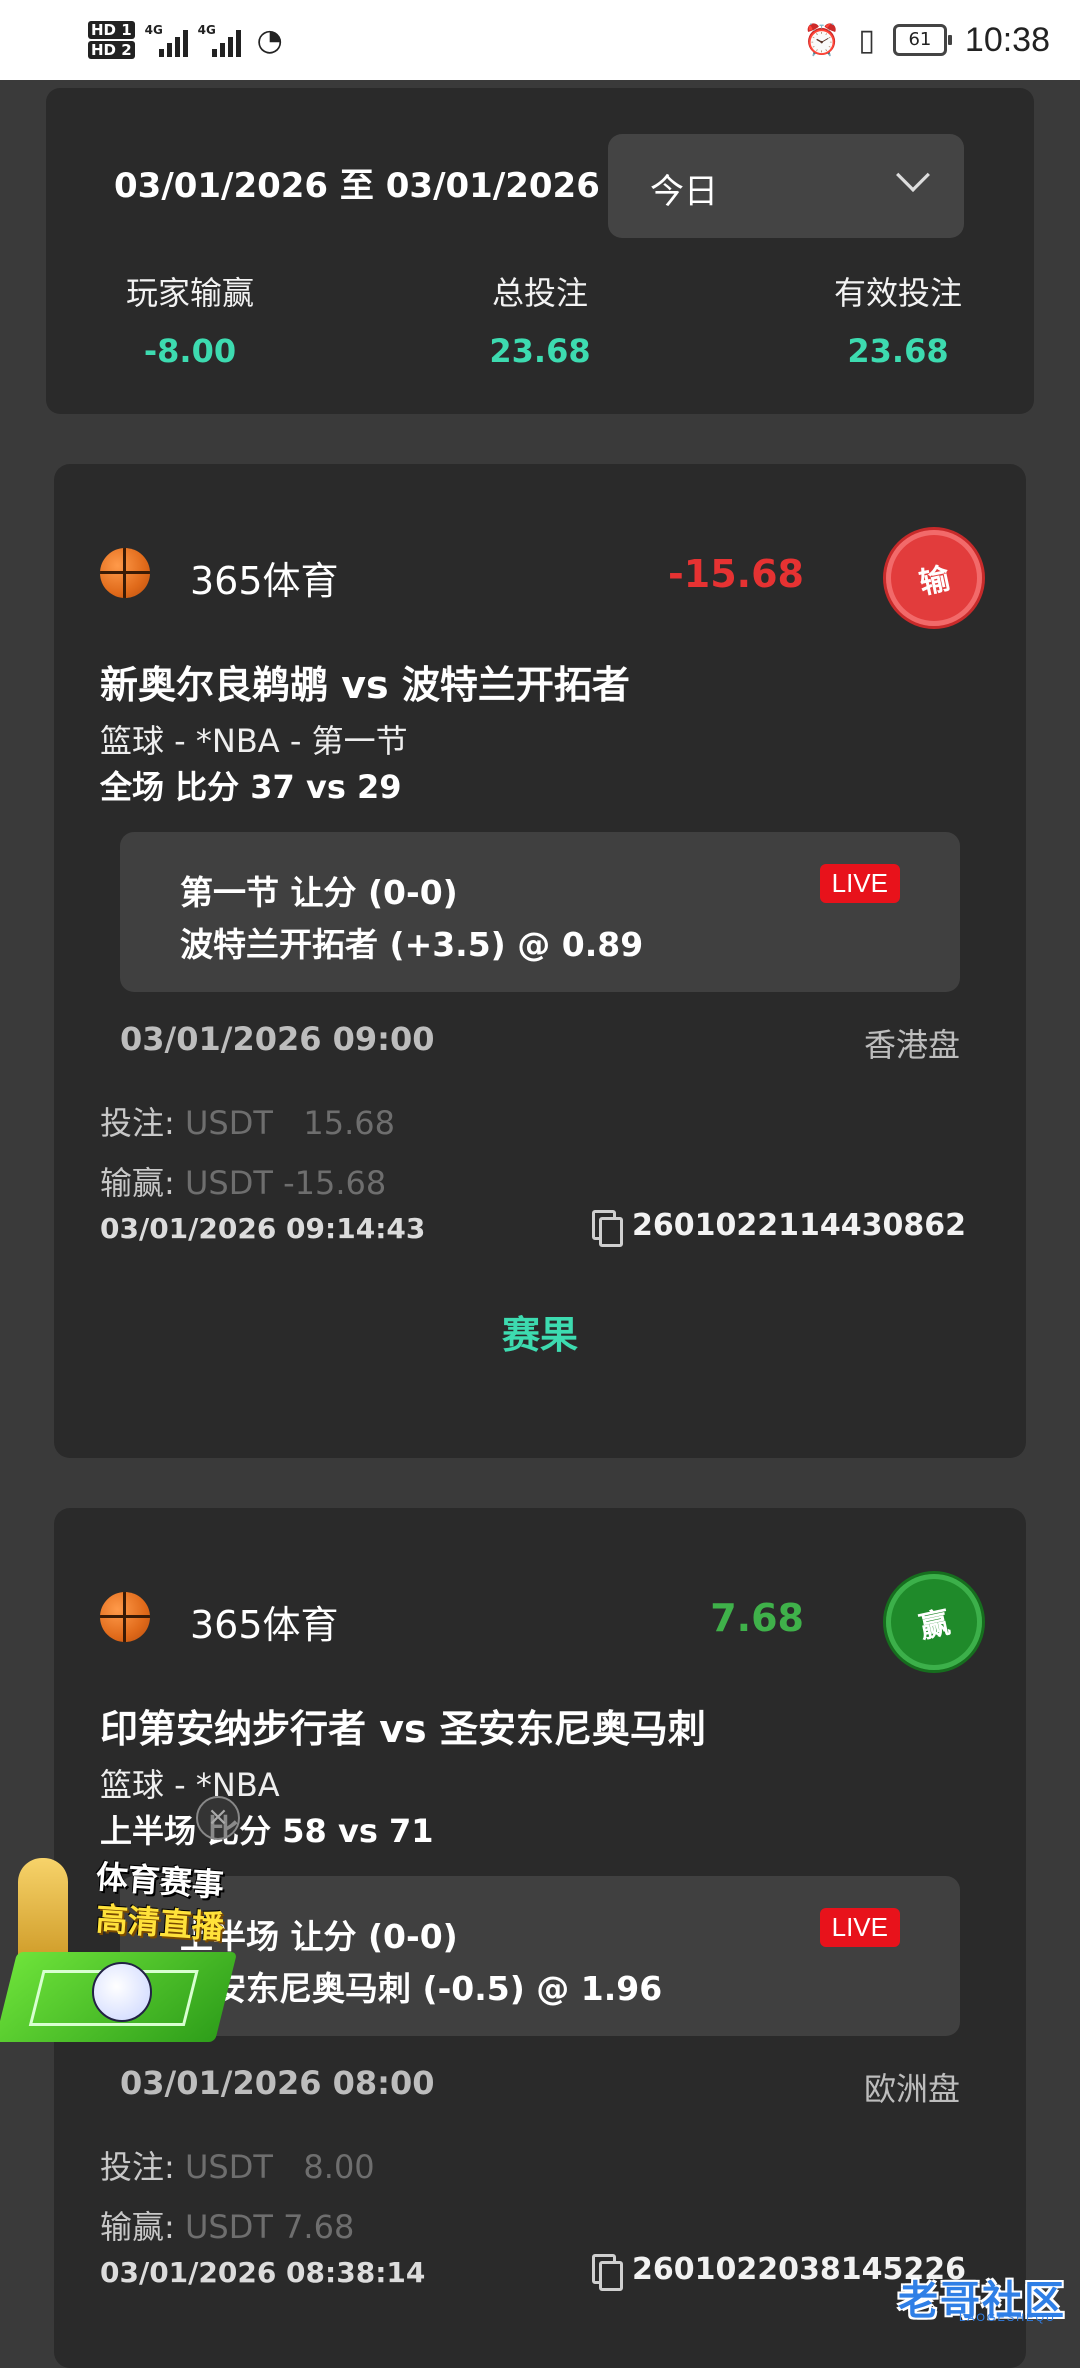 The width and height of the screenshot is (1080, 2368). Describe the element at coordinates (111, 40) in the screenshot. I see `hd-indicators: HD 1 HD 2` at that location.